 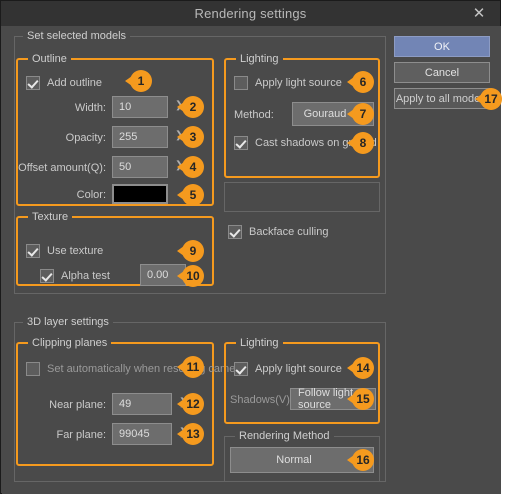 I want to click on badge-10: 10, so click(x=190, y=276).